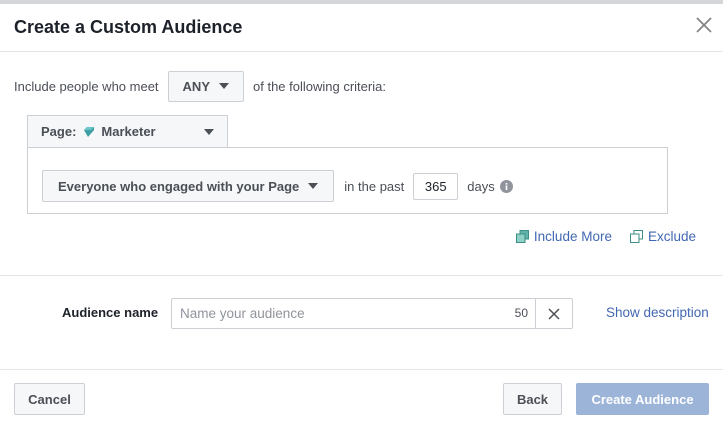 The image size is (723, 423). I want to click on exclude-label: Exclude, so click(671, 236).